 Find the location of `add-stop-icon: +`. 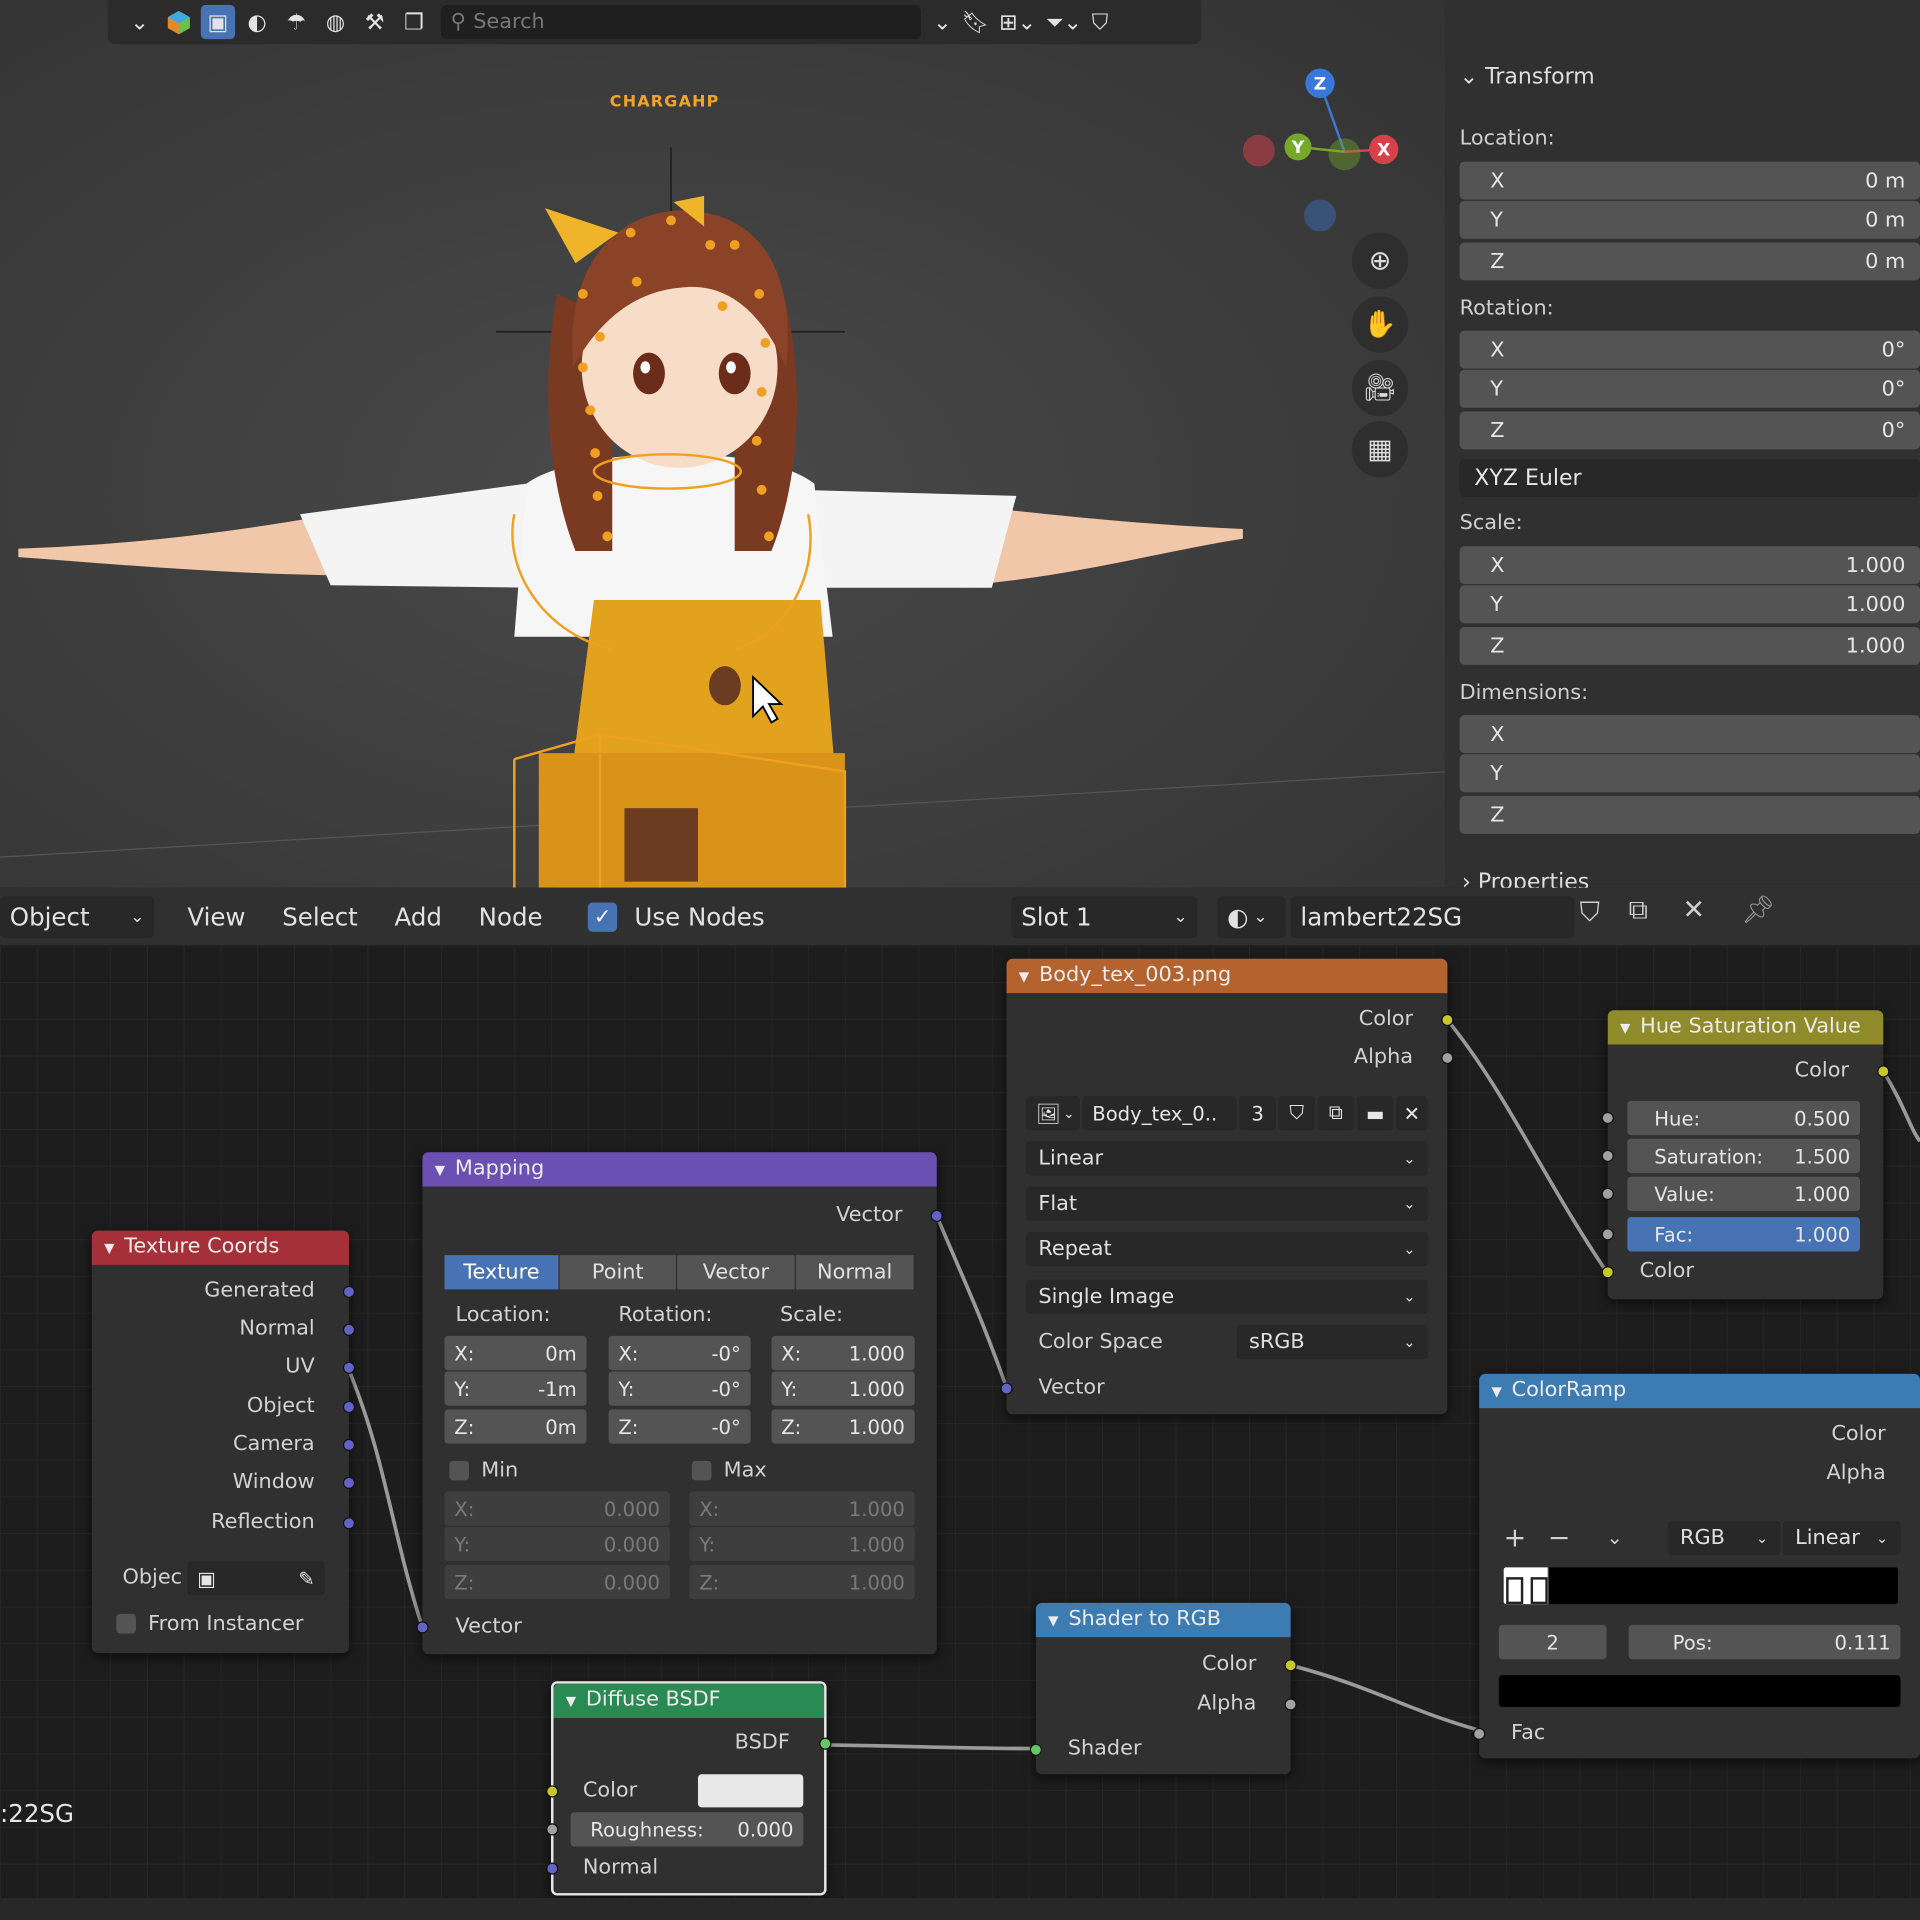

add-stop-icon: + is located at coordinates (1515, 1538).